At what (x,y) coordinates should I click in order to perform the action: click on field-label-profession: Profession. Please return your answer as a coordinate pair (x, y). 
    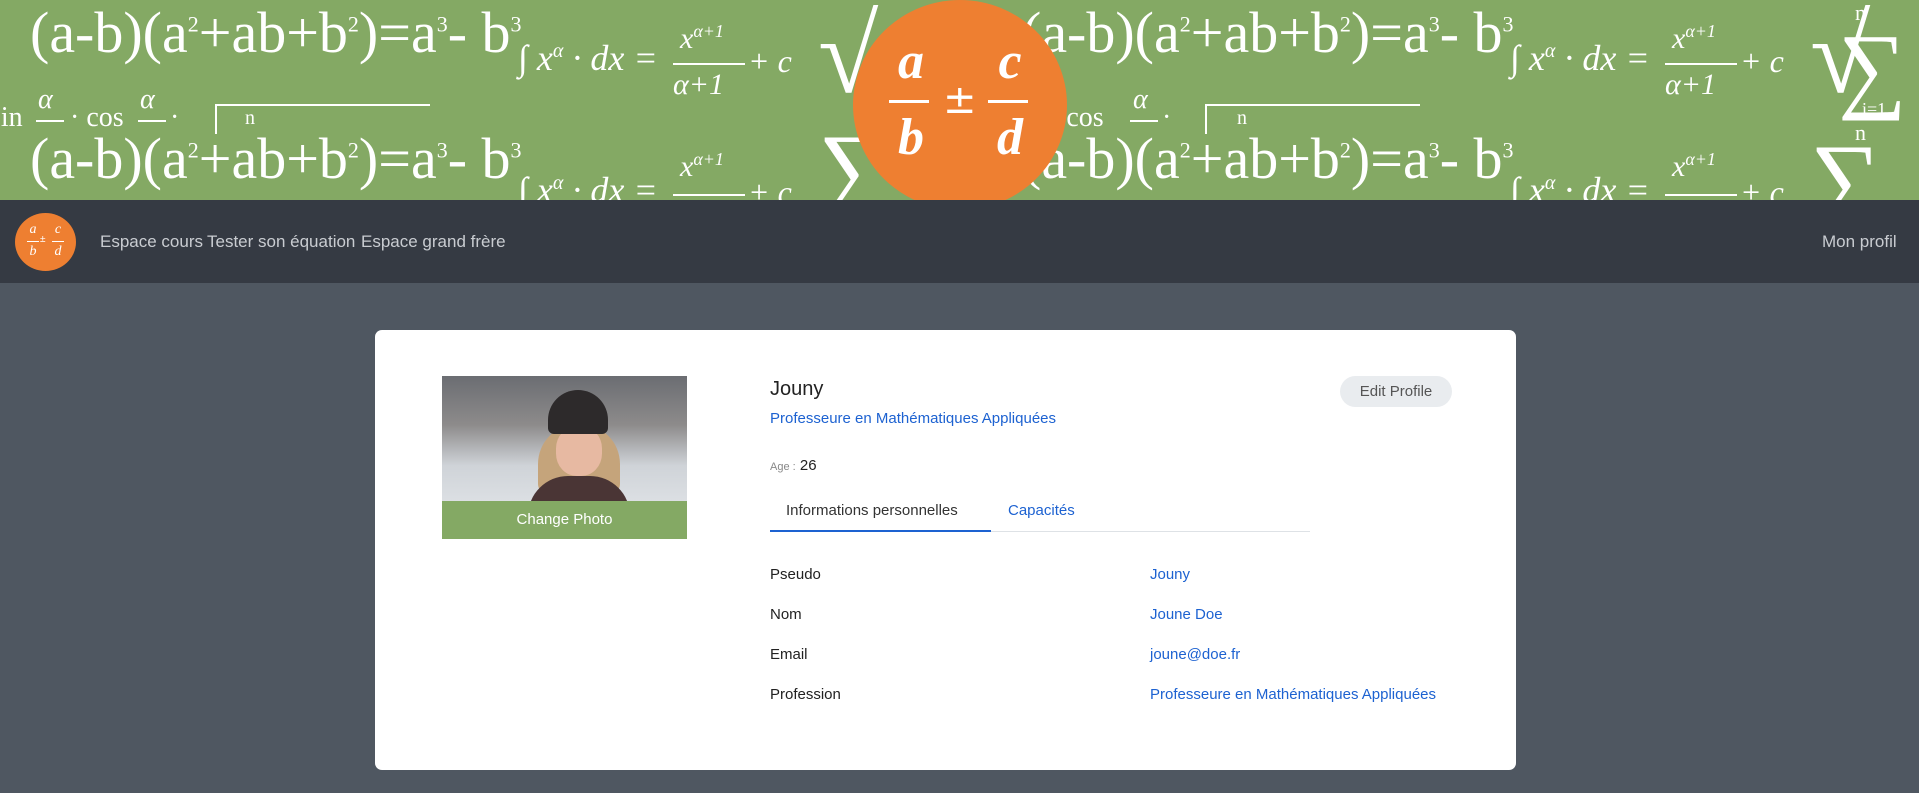
    Looking at the image, I should click on (805, 694).